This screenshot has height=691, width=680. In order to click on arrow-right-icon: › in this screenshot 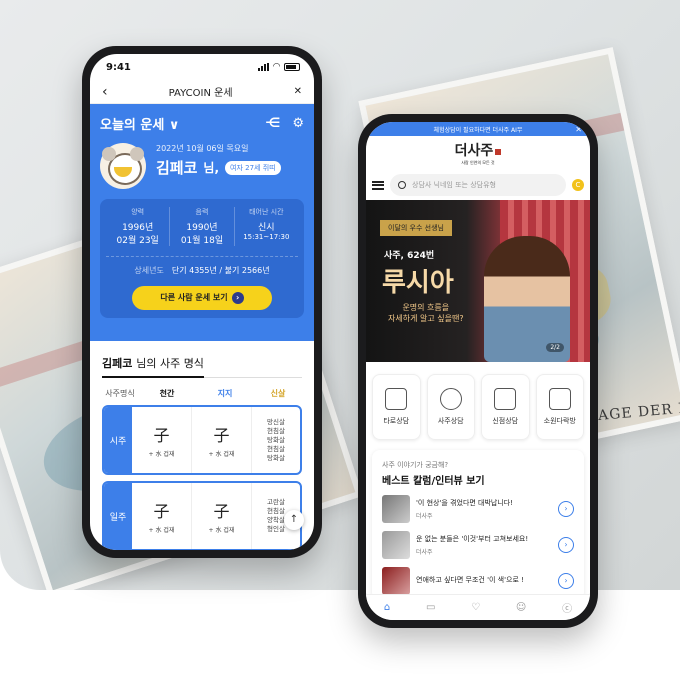, I will do `click(237, 298)`.